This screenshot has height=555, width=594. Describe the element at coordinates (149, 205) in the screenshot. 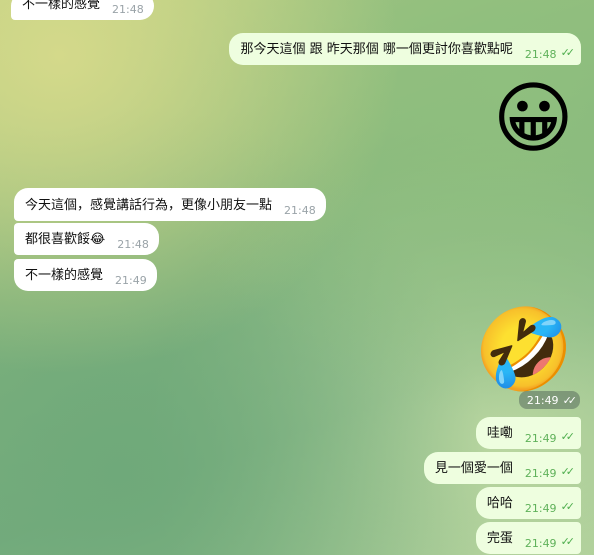

I see `message-text: 今天這個，感覺講話行為，更像小朋友一點` at that location.